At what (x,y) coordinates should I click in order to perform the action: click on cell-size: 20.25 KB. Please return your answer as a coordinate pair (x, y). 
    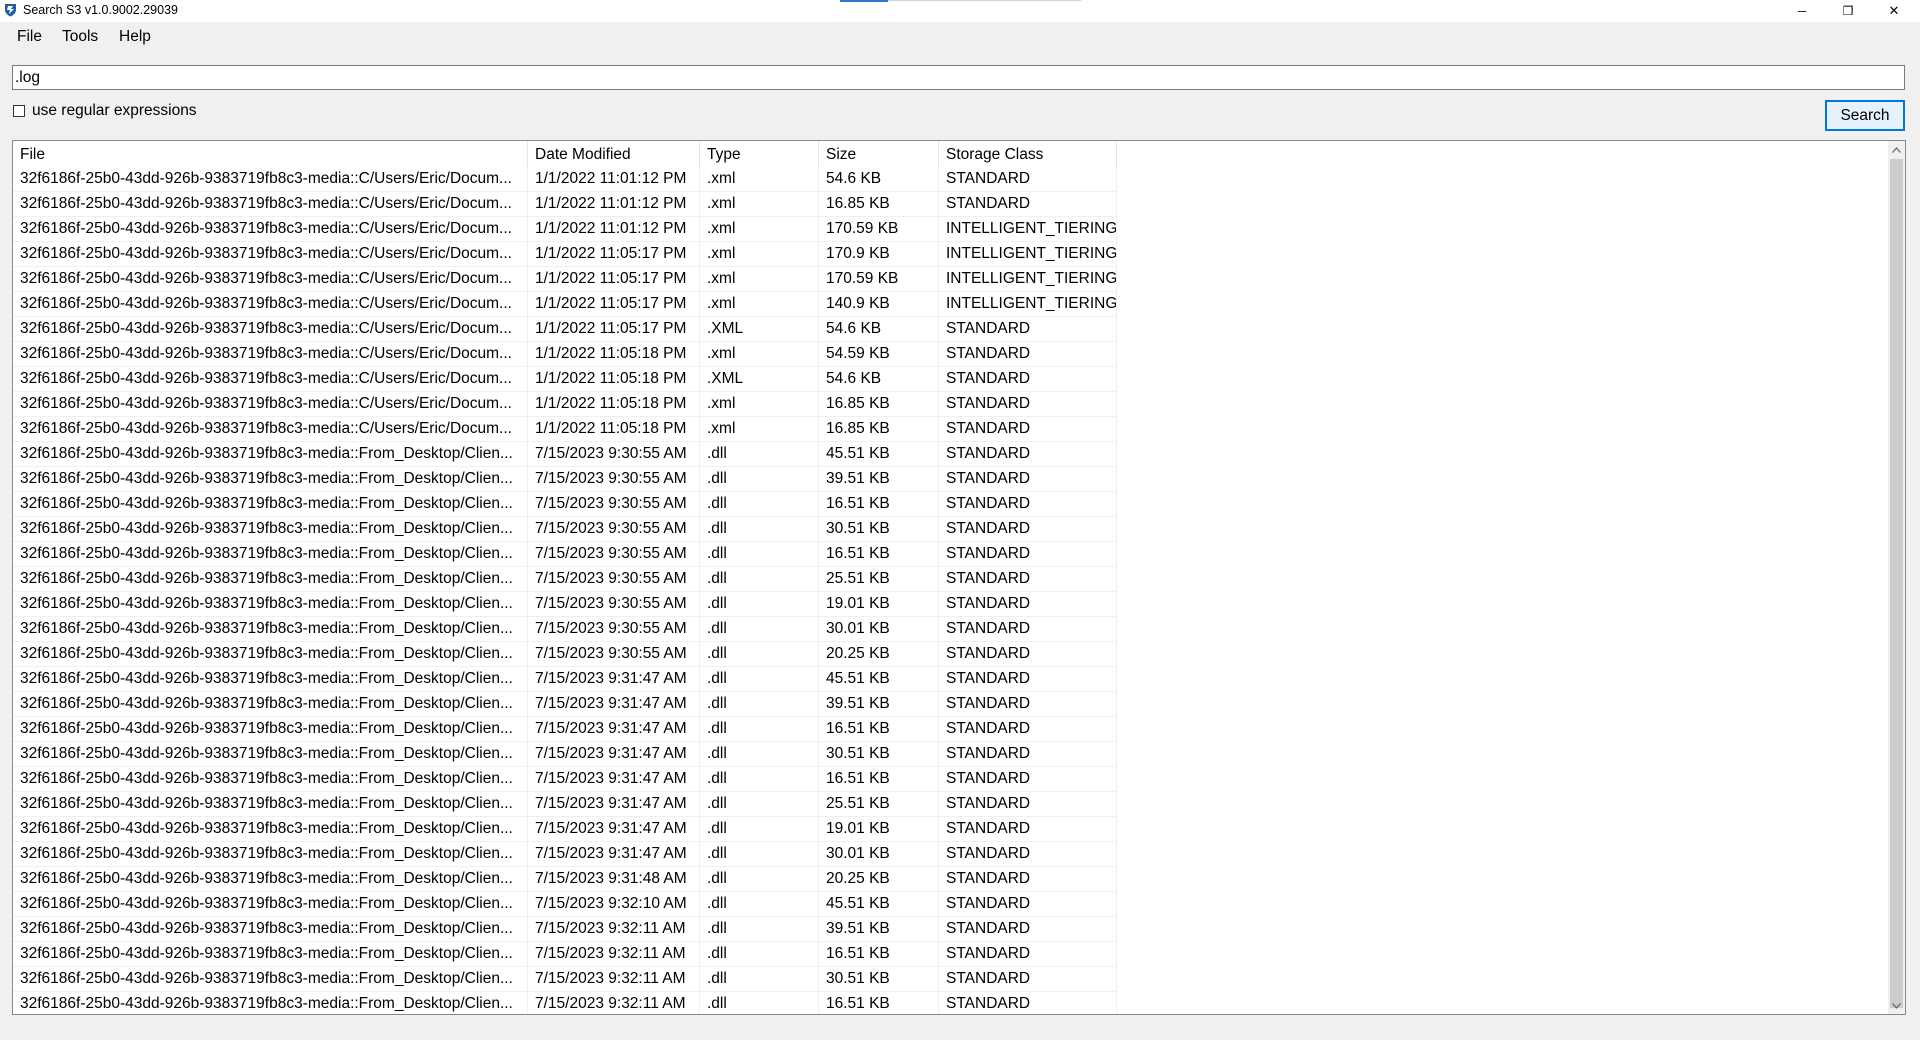
    Looking at the image, I should click on (879, 654).